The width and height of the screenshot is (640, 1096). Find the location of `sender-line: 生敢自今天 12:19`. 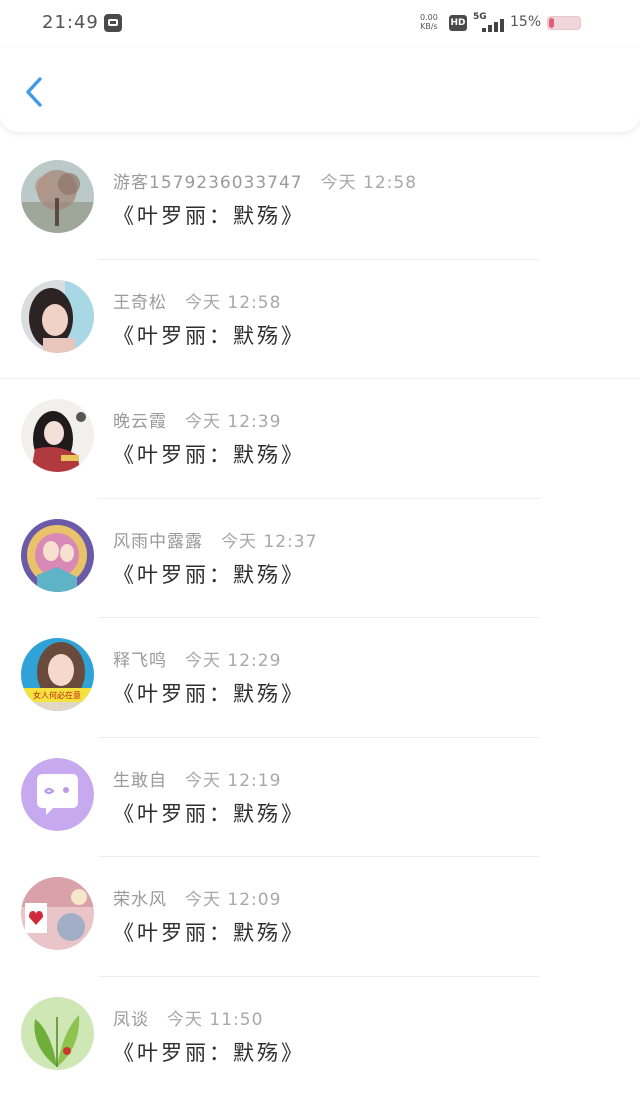

sender-line: 生敢自今天 12:19 is located at coordinates (197, 778).